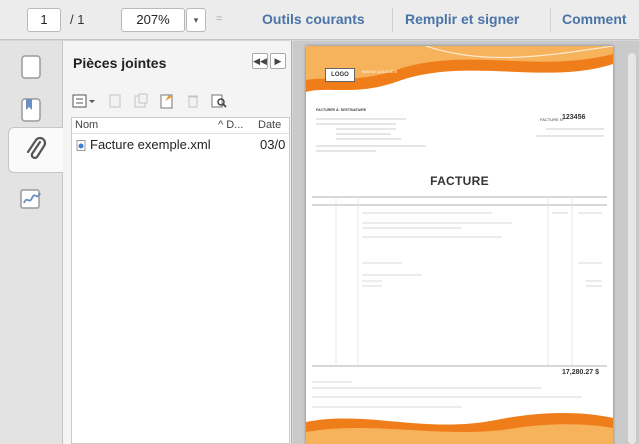  I want to click on company-logo: LOGO, so click(340, 75).